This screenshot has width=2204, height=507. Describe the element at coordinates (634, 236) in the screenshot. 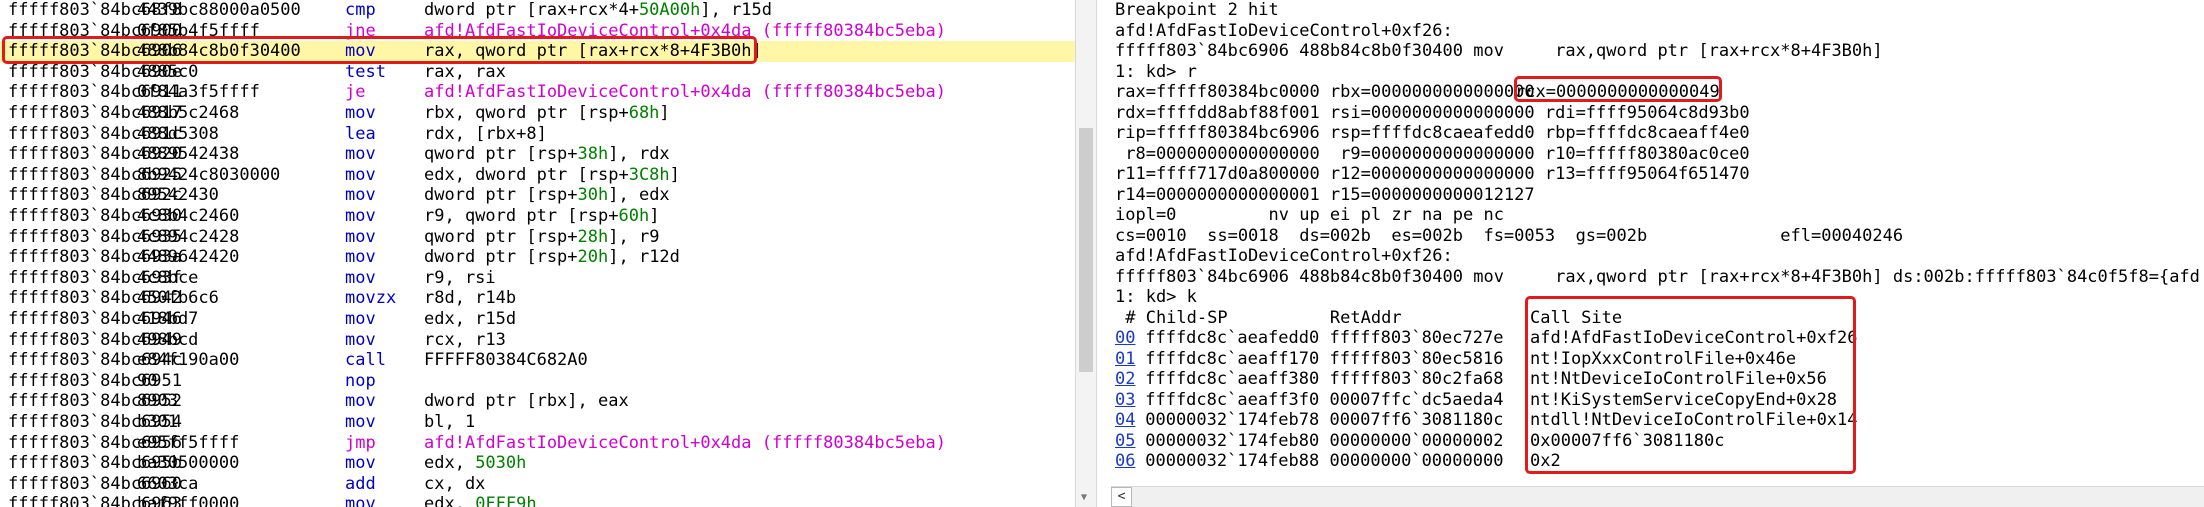

I see `operand-text: ], r9` at that location.